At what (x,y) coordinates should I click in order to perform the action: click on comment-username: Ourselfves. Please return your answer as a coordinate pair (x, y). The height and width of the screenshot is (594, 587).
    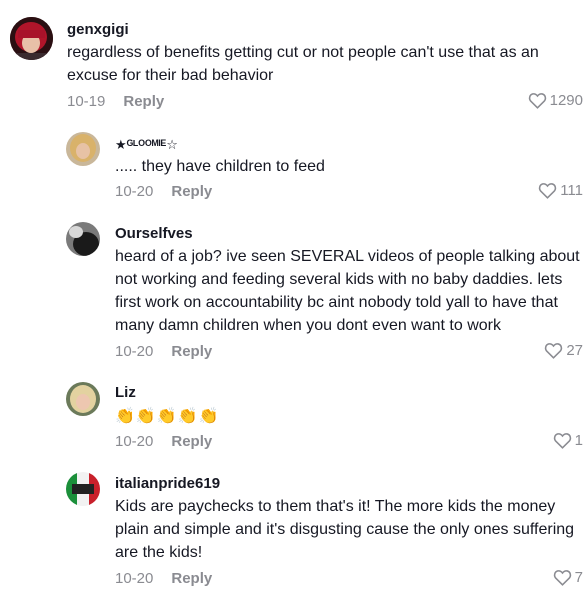
    Looking at the image, I should click on (154, 233).